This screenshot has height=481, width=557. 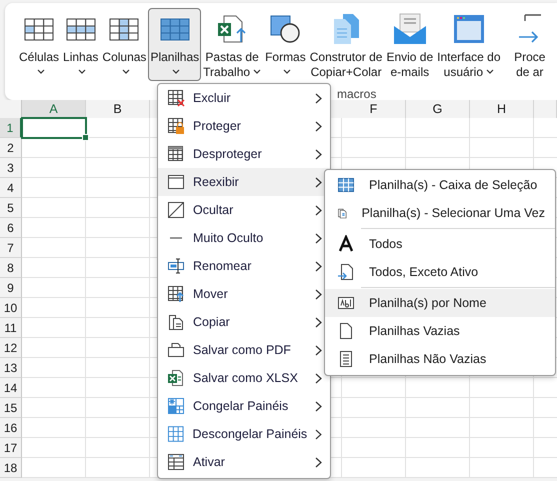 I want to click on ribbon-button: Formas, so click(x=285, y=44).